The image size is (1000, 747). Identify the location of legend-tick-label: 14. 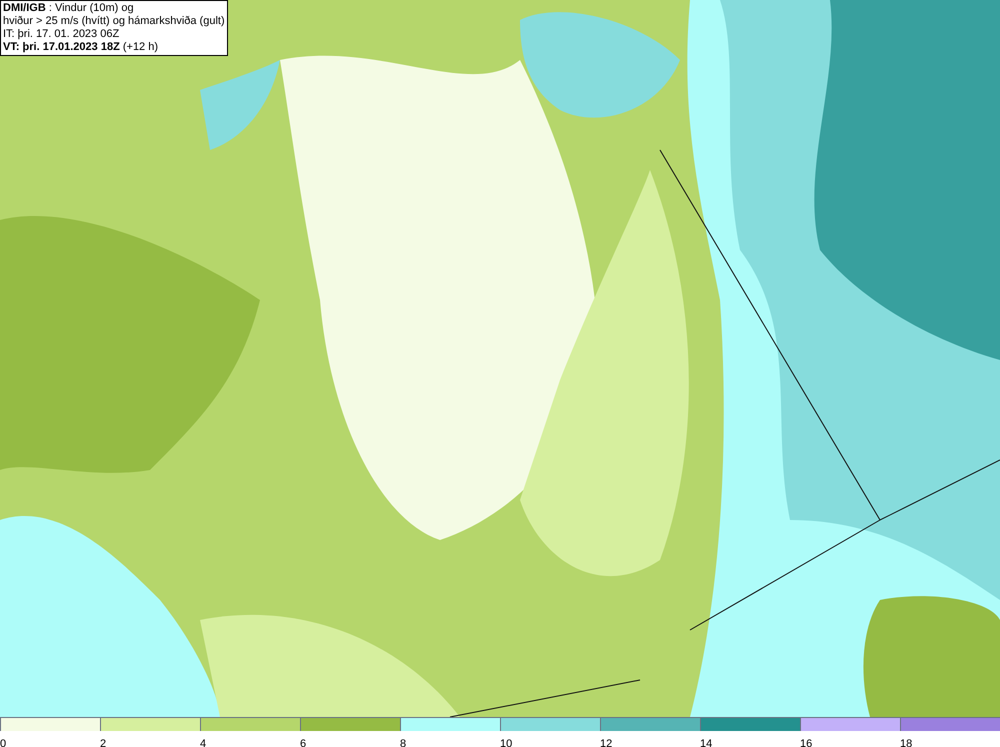
(706, 742).